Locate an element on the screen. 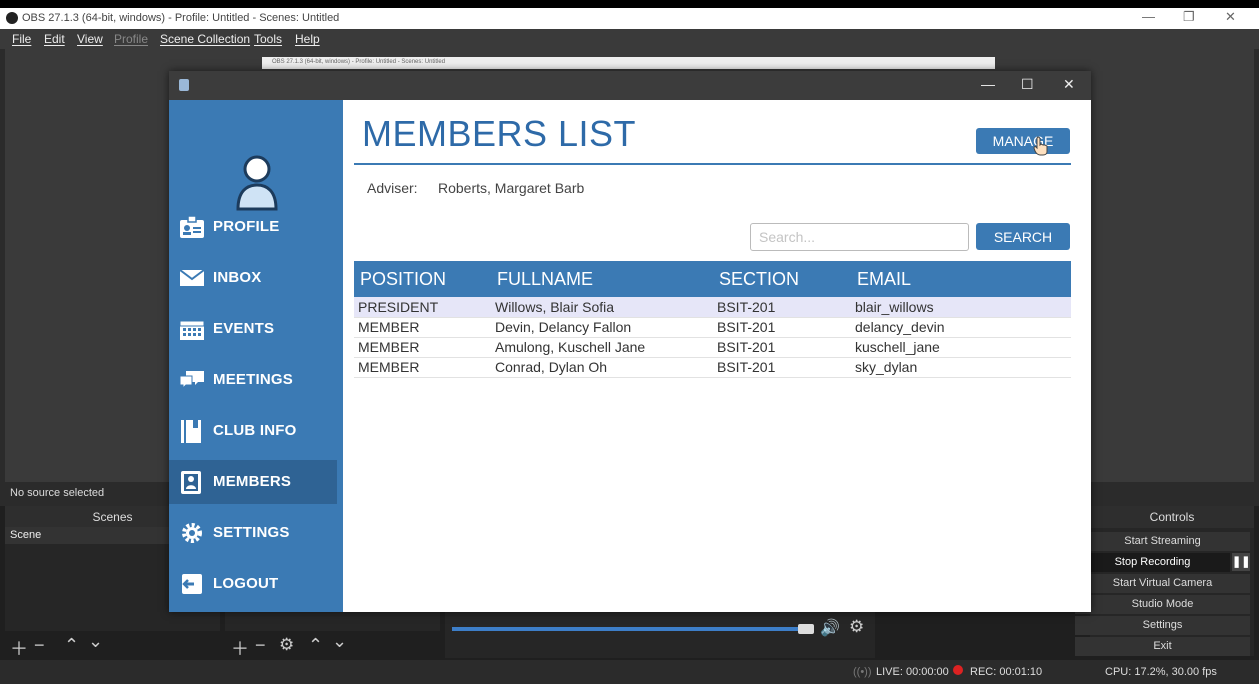 The height and width of the screenshot is (684, 1259). page-title: MEMBERS LIST is located at coordinates (499, 133).